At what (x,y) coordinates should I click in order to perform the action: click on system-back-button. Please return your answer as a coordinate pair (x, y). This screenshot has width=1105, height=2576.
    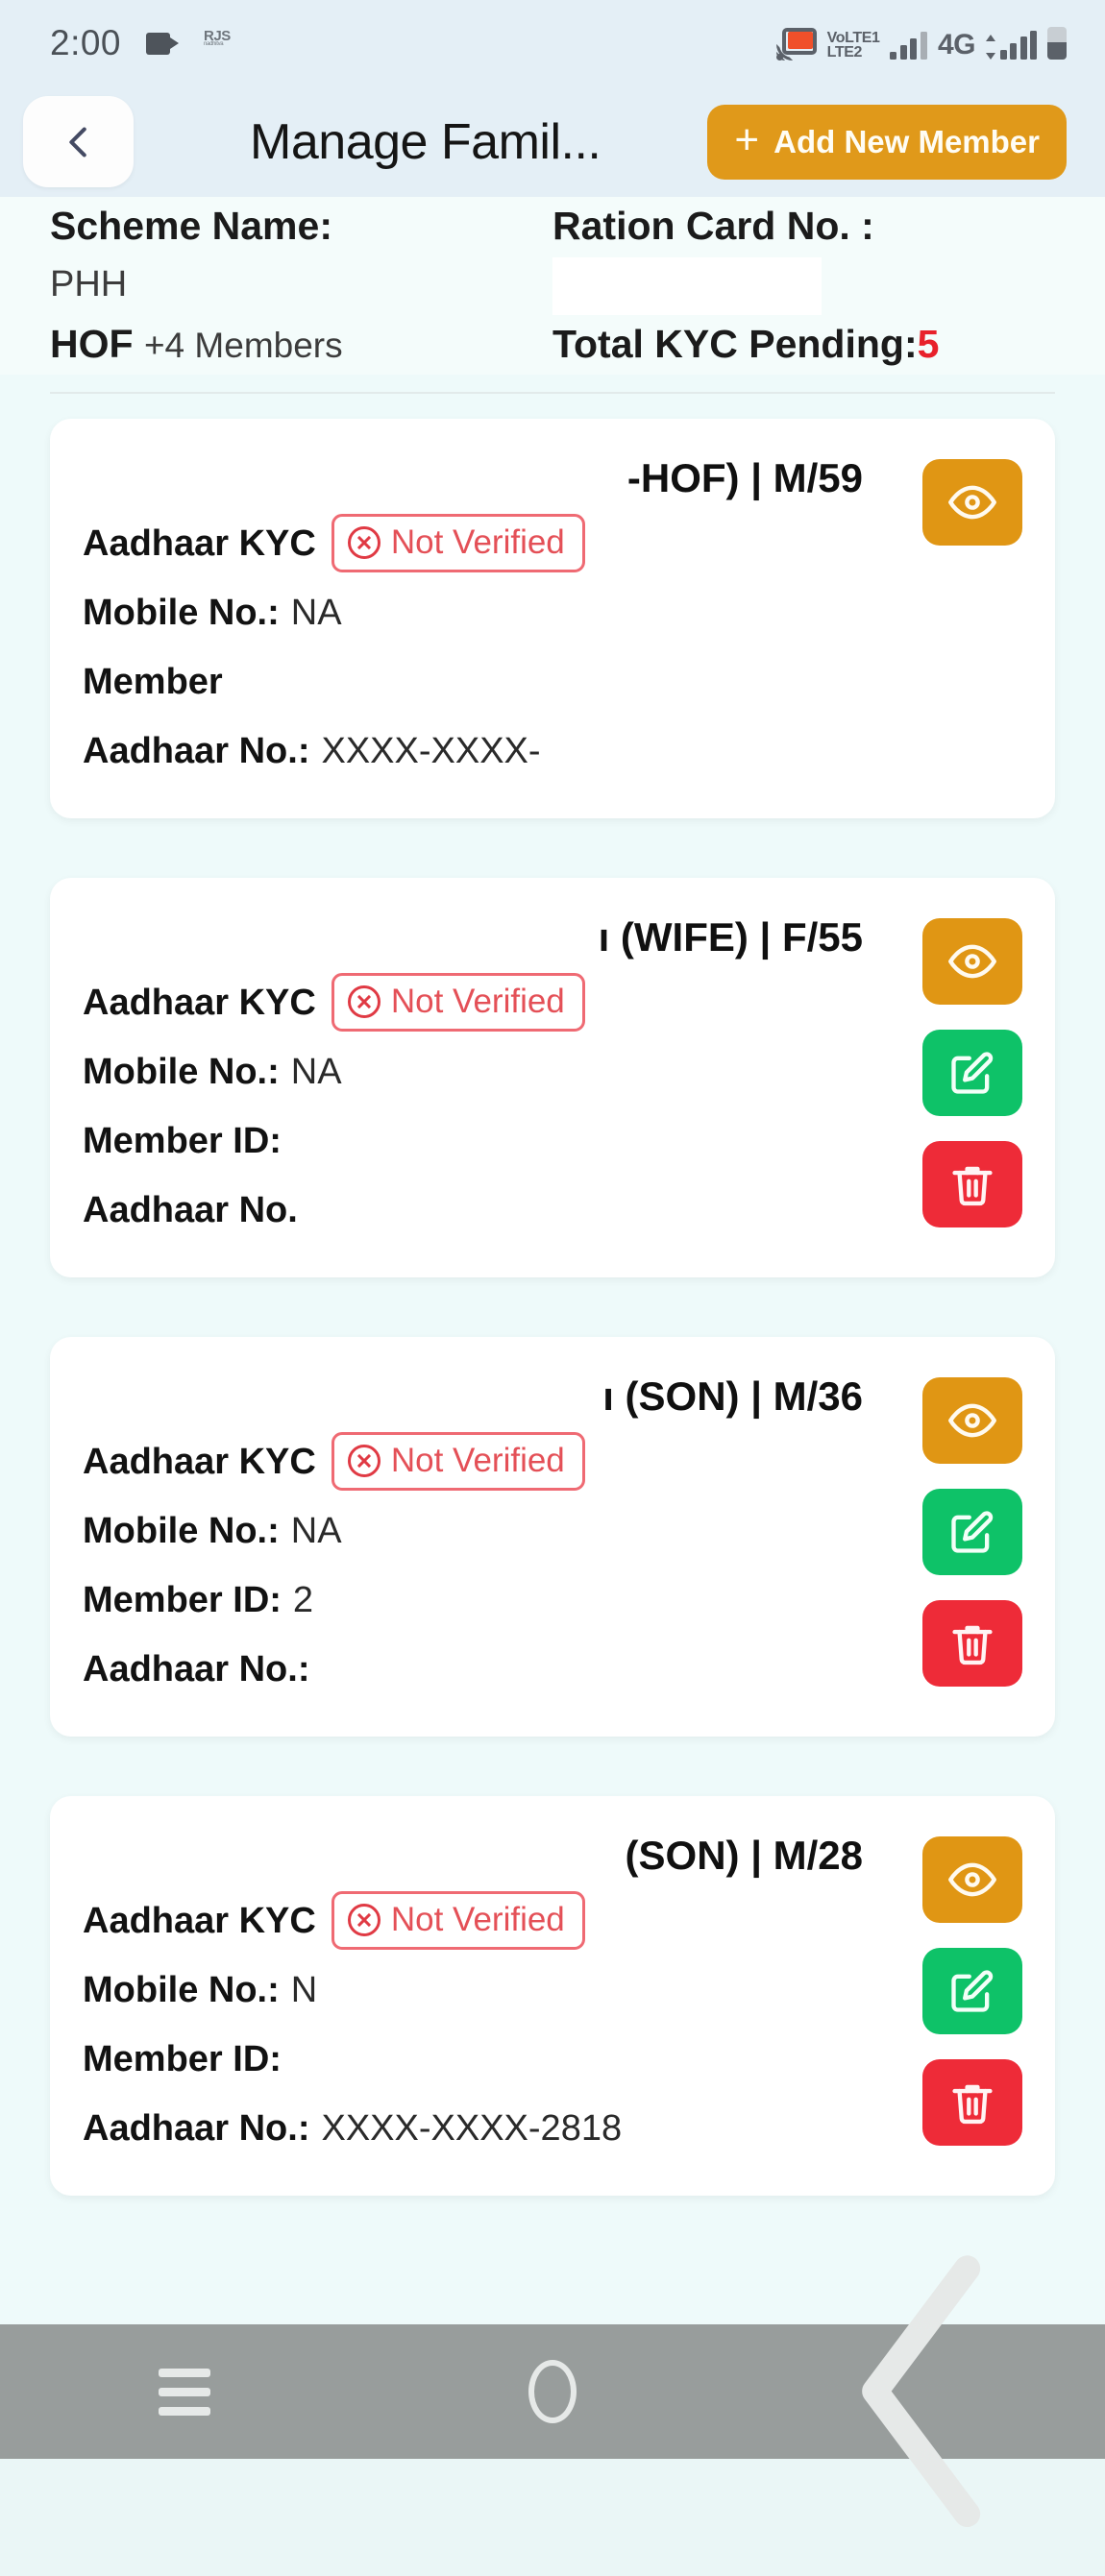
    Looking at the image, I should click on (921, 2391).